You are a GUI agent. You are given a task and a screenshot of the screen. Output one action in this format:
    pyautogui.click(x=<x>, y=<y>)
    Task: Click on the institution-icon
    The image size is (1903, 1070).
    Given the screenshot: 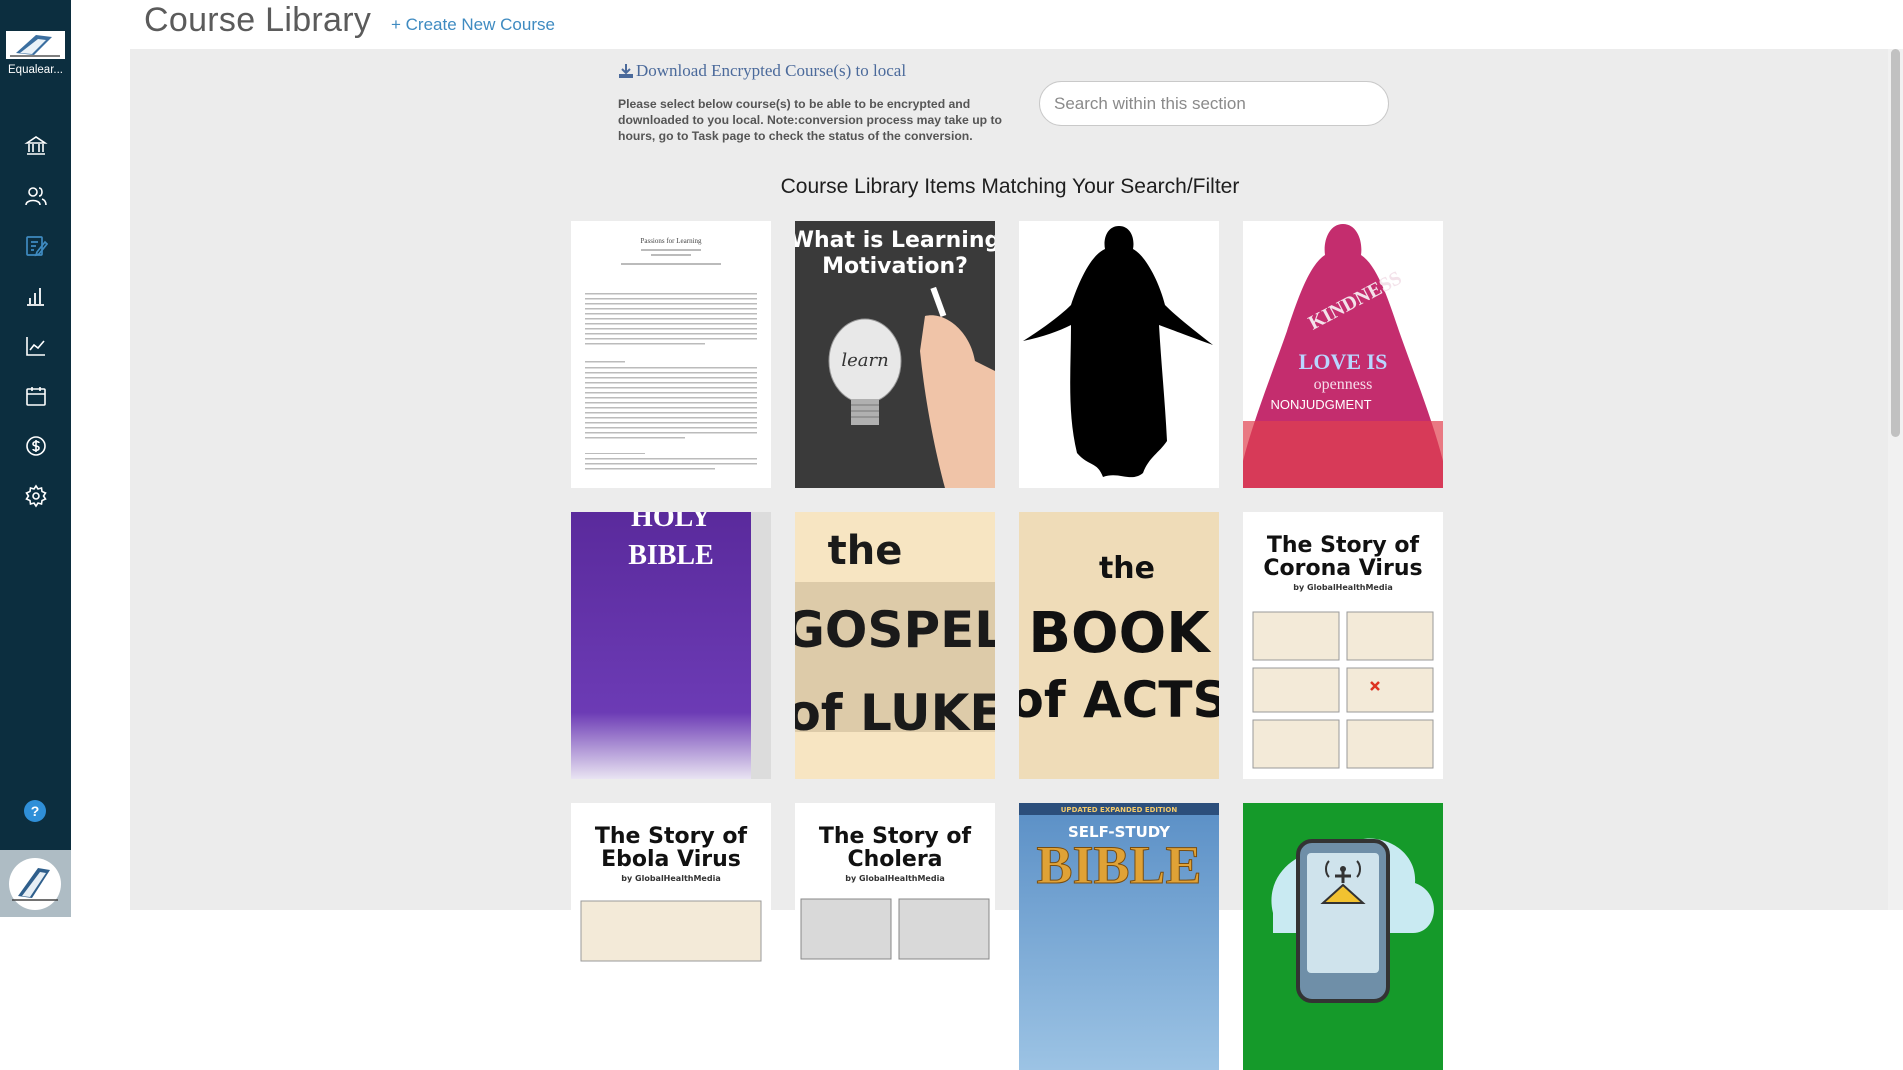 What is the action you would take?
    pyautogui.click(x=36, y=146)
    